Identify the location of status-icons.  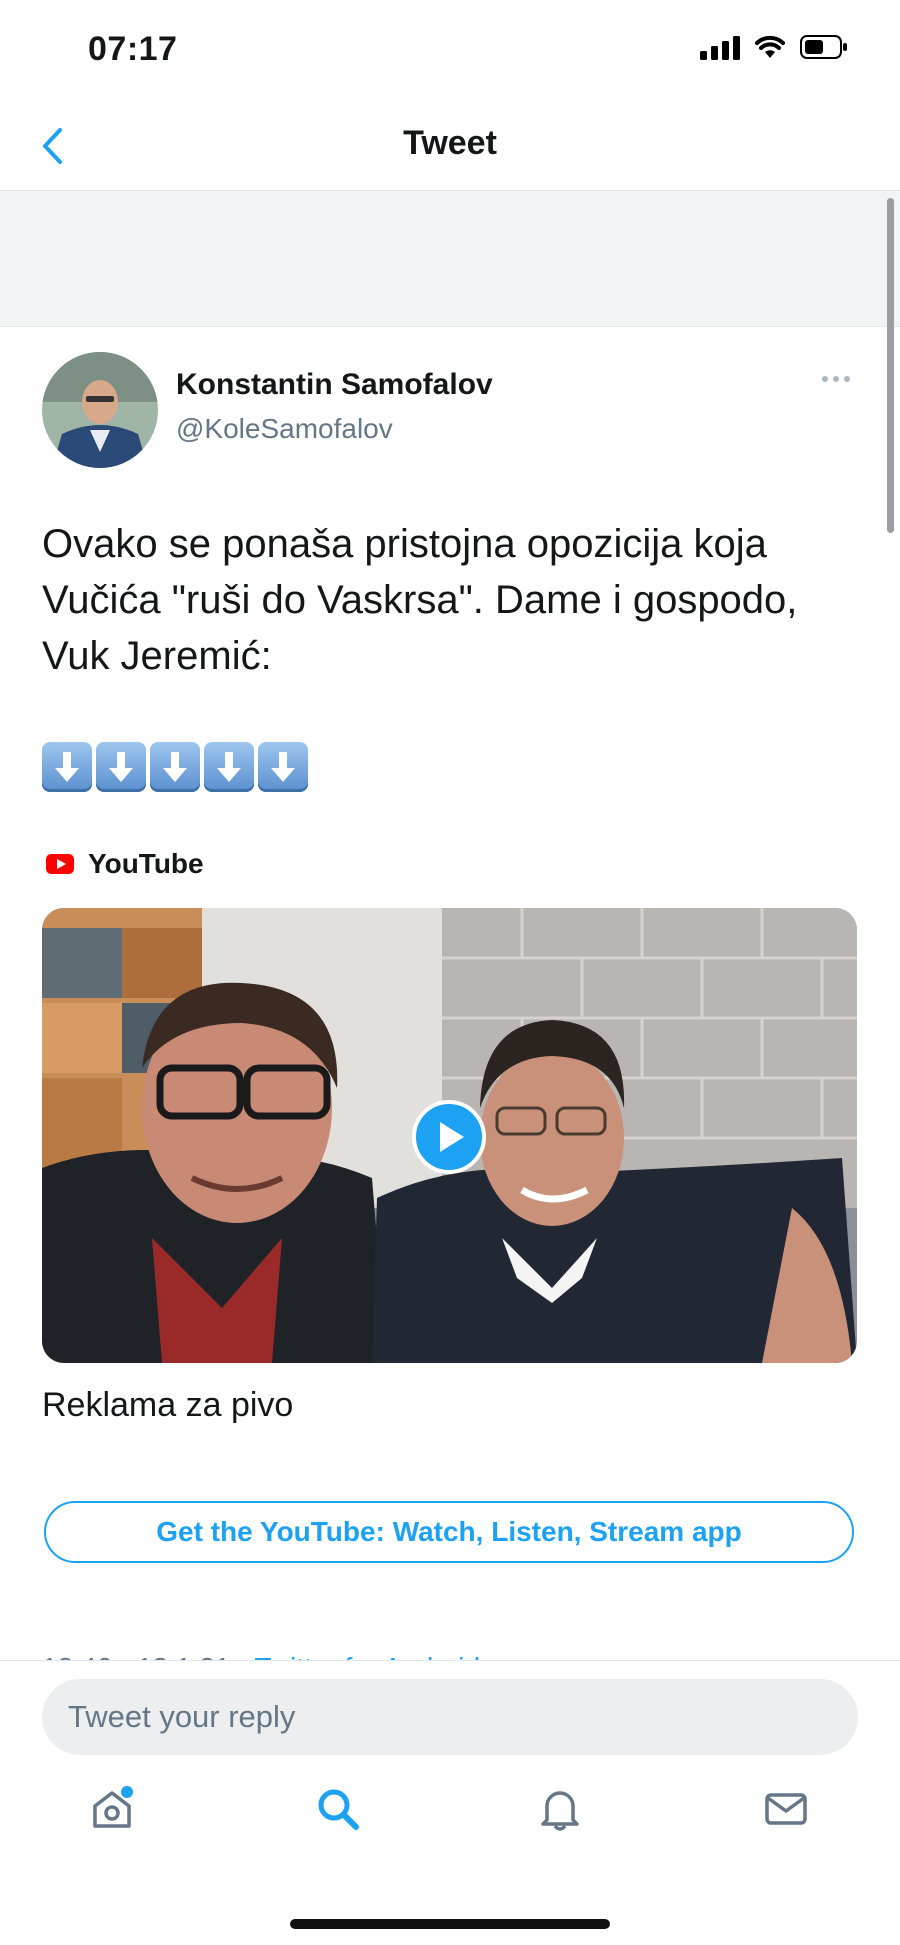
(774, 47).